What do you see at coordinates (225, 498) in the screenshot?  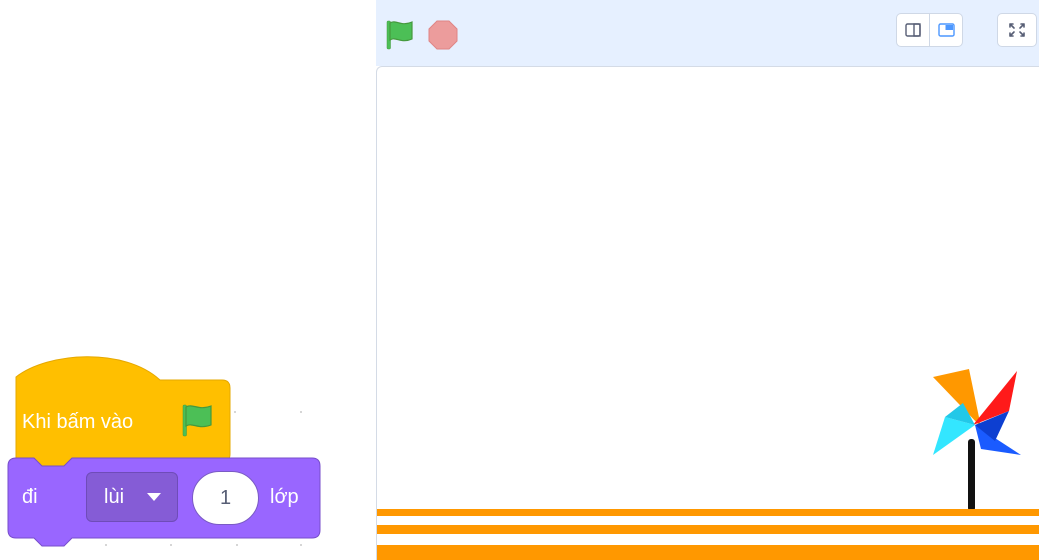 I see `layer-count-input: 1` at bounding box center [225, 498].